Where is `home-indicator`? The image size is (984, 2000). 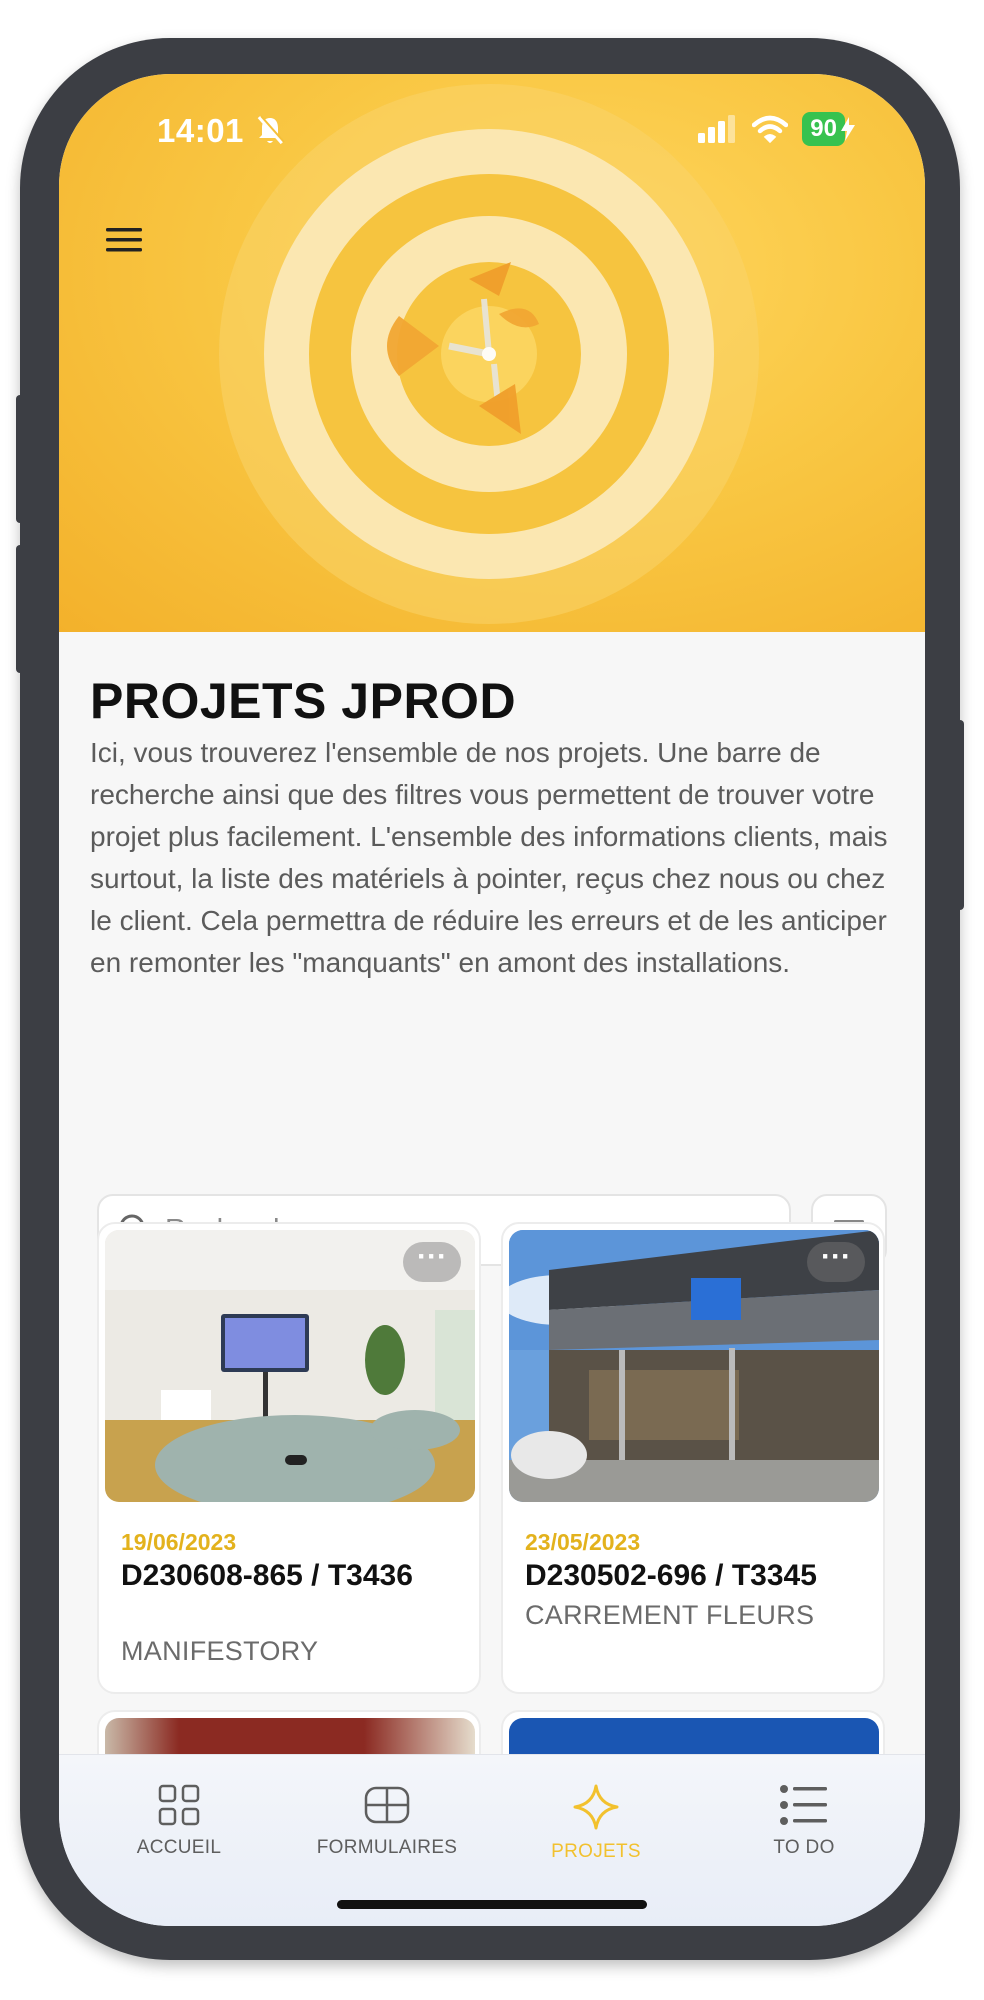
home-indicator is located at coordinates (492, 1904).